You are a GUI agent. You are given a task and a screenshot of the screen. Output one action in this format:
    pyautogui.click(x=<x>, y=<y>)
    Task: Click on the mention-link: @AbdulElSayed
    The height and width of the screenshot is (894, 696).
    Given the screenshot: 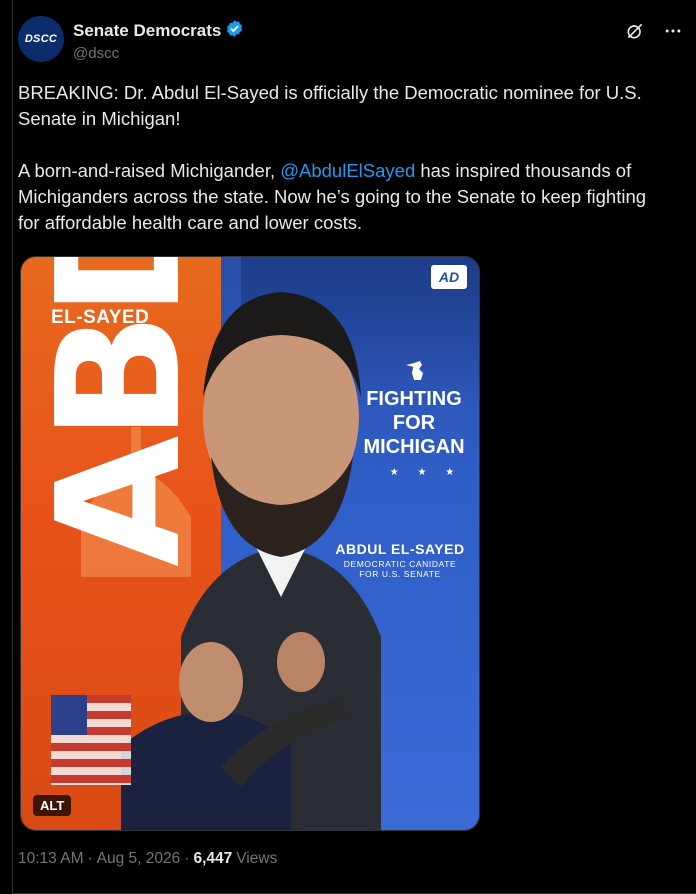 What is the action you would take?
    pyautogui.click(x=347, y=170)
    